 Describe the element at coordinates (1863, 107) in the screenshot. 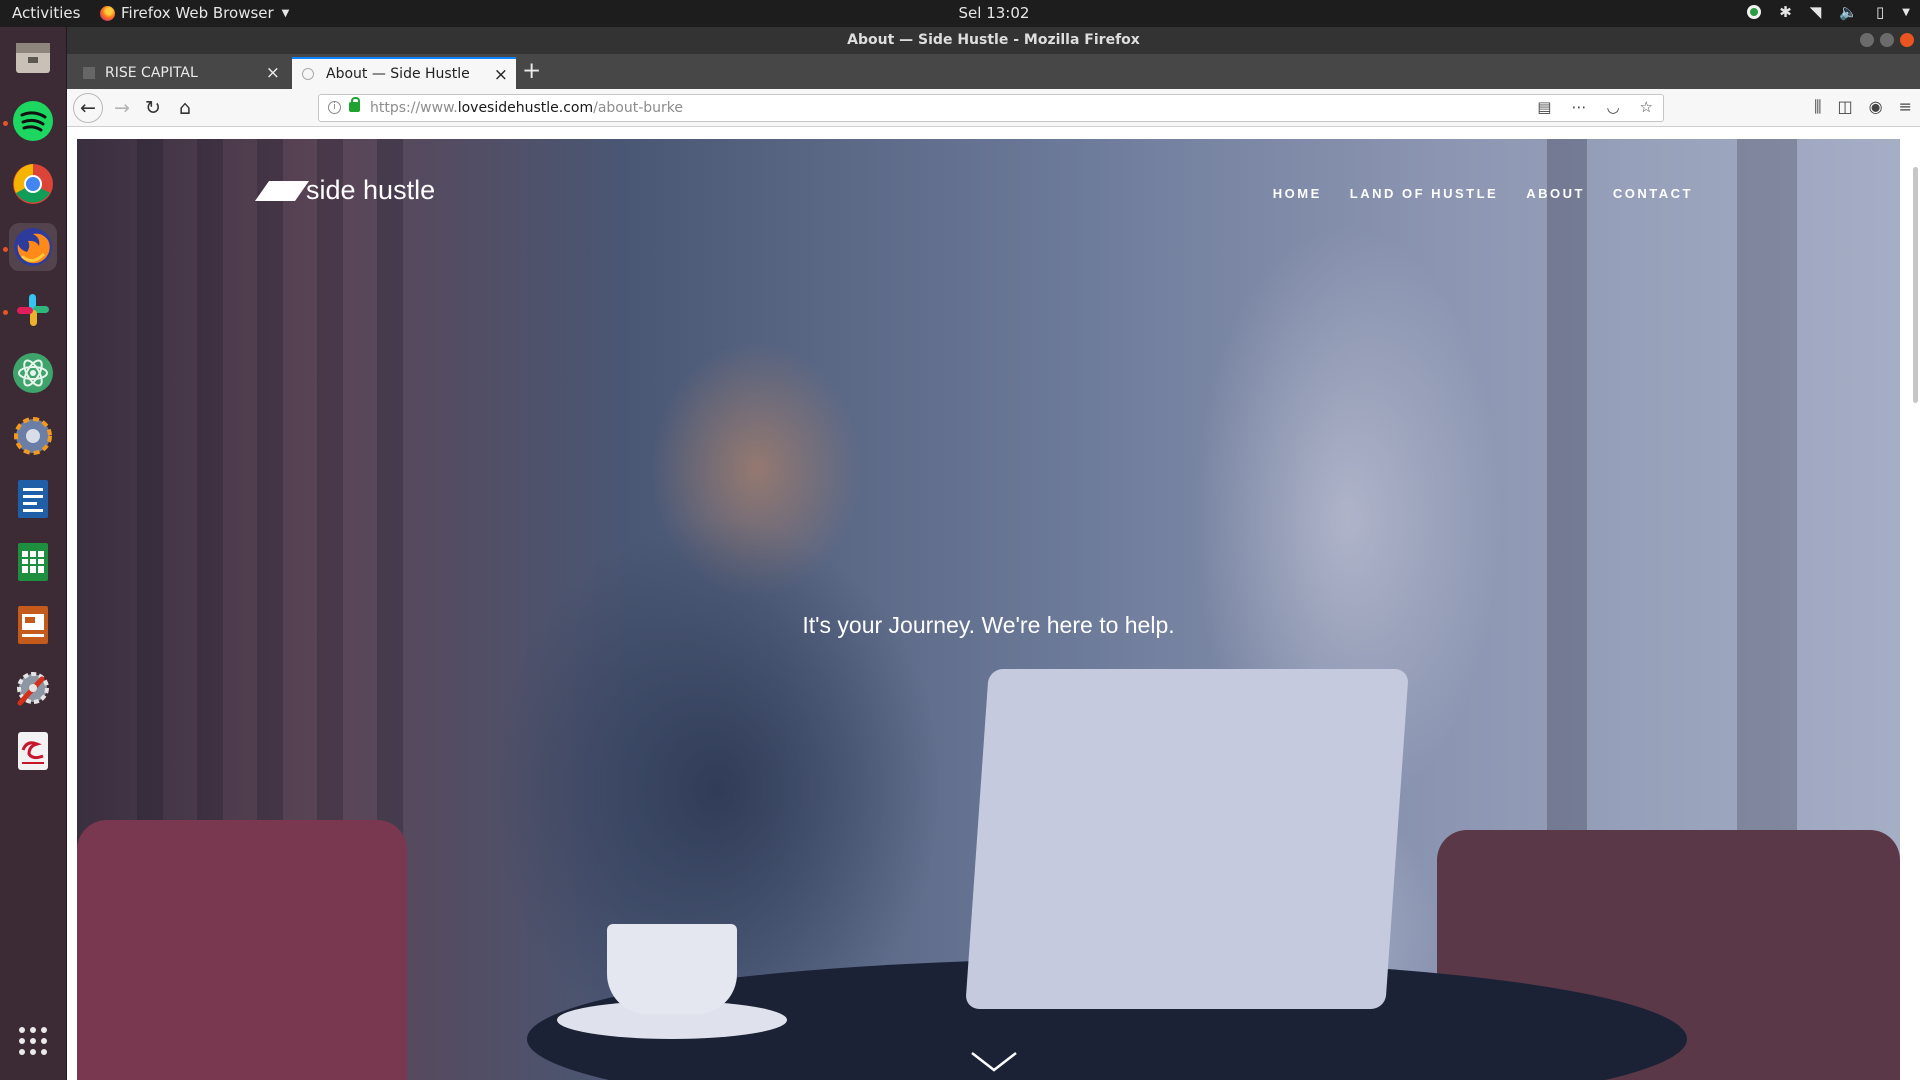

I see `toolbar-right: ⫼ ◫ ◉ ≡` at that location.